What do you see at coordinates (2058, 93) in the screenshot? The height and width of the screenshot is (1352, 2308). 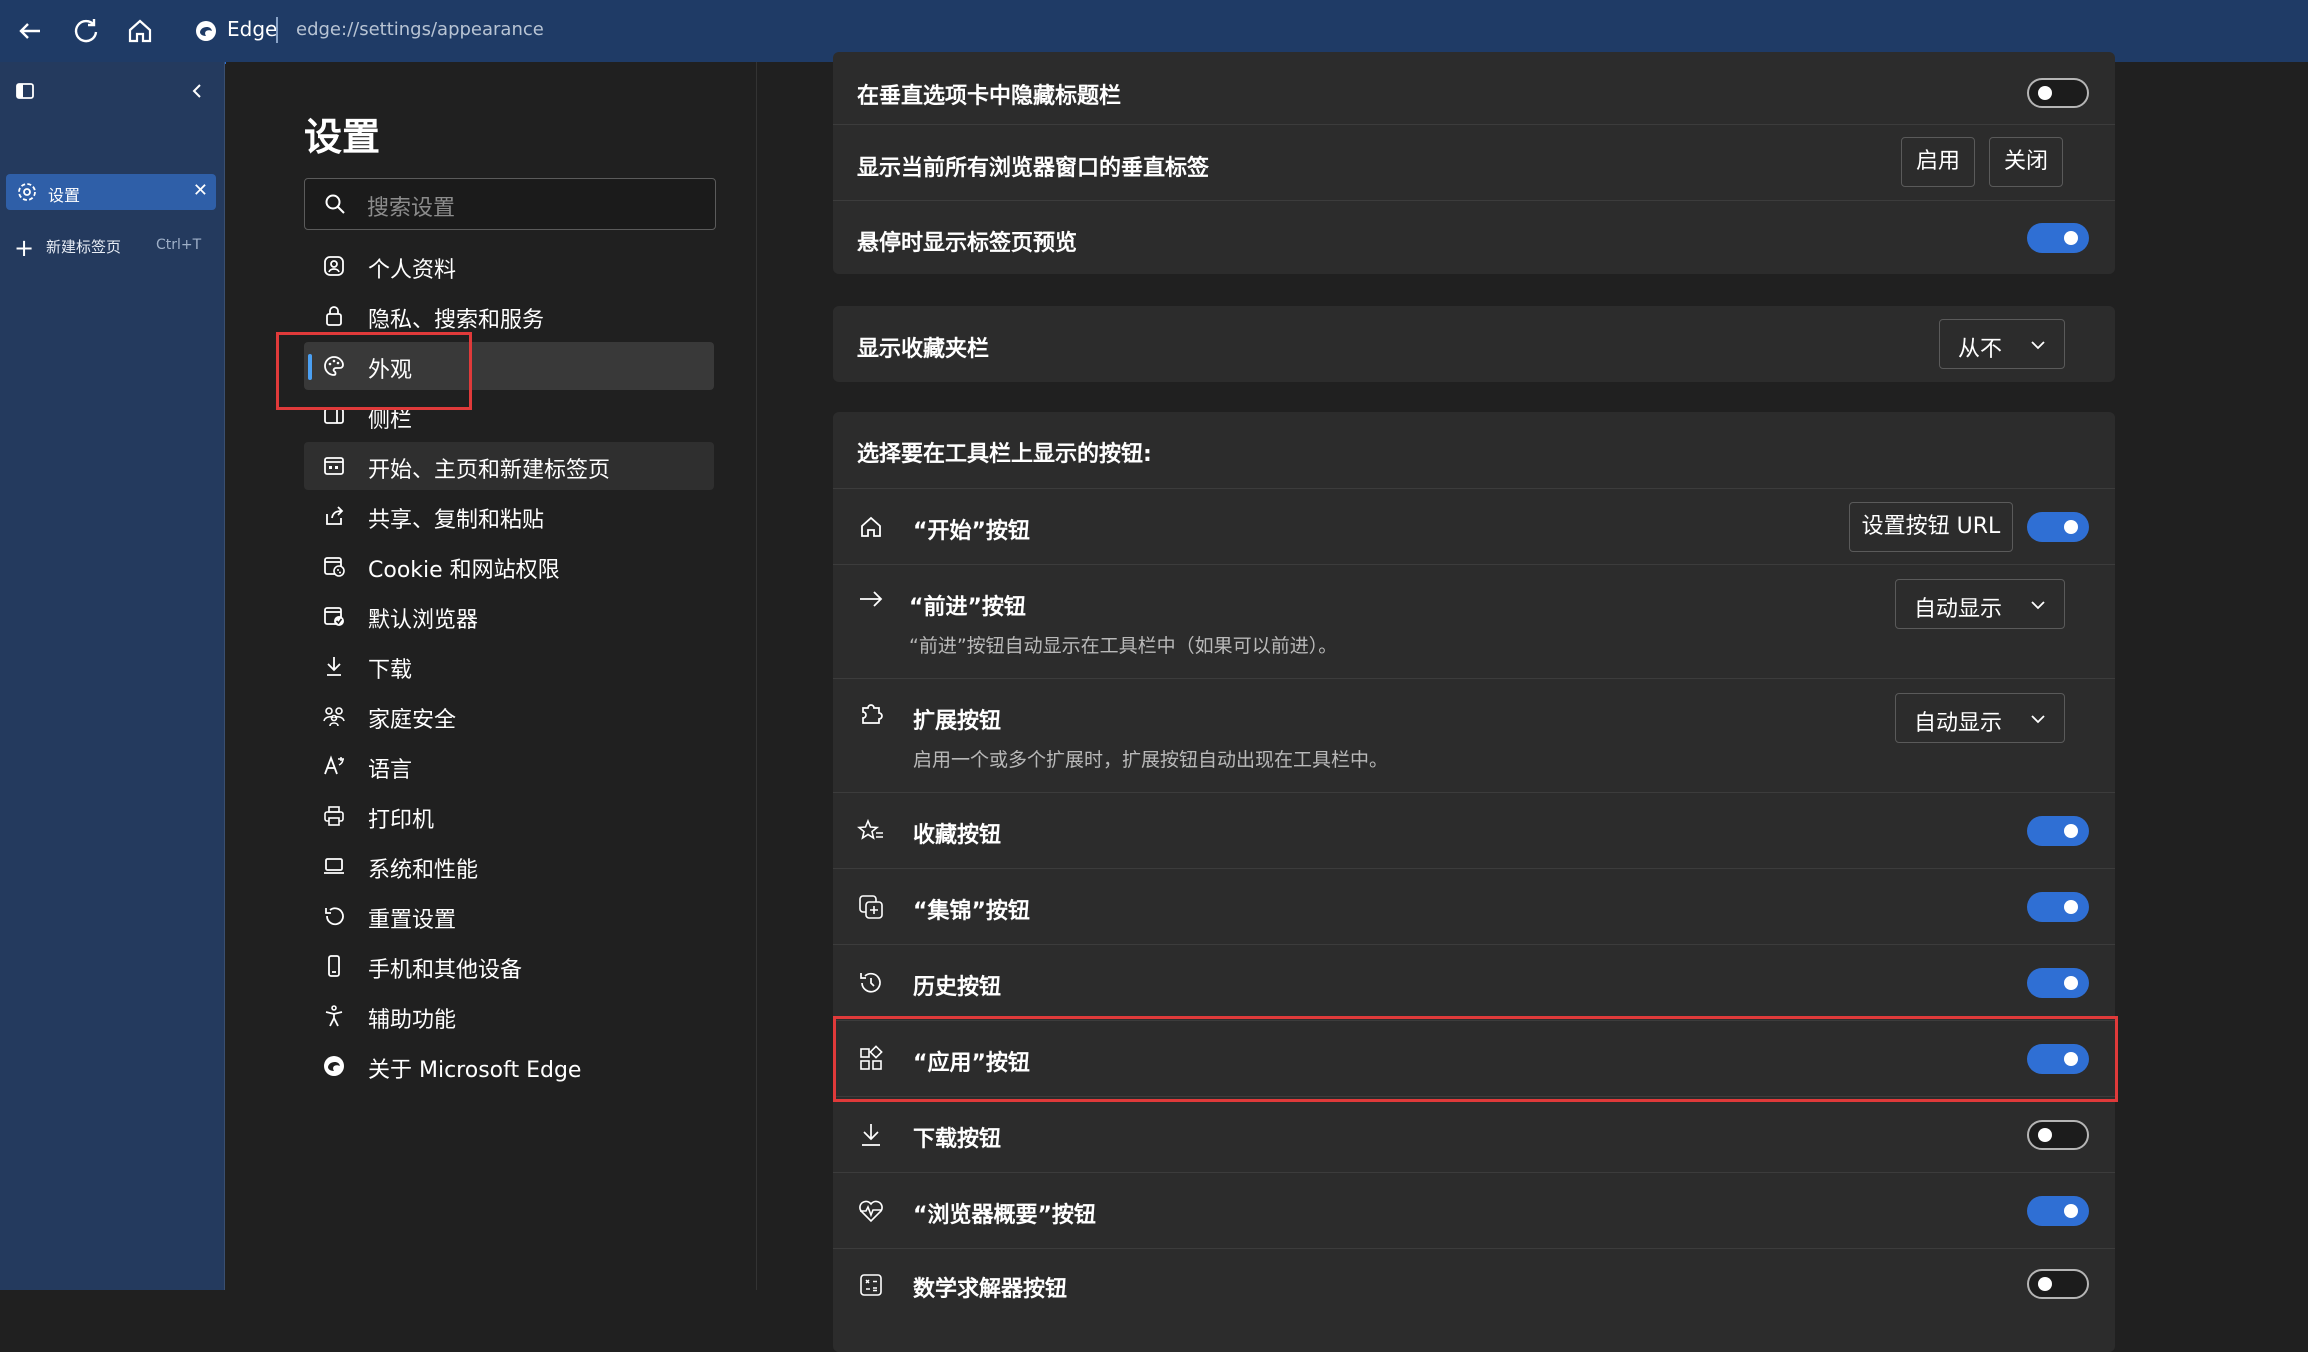 I see `hide-titlebar-toggle` at bounding box center [2058, 93].